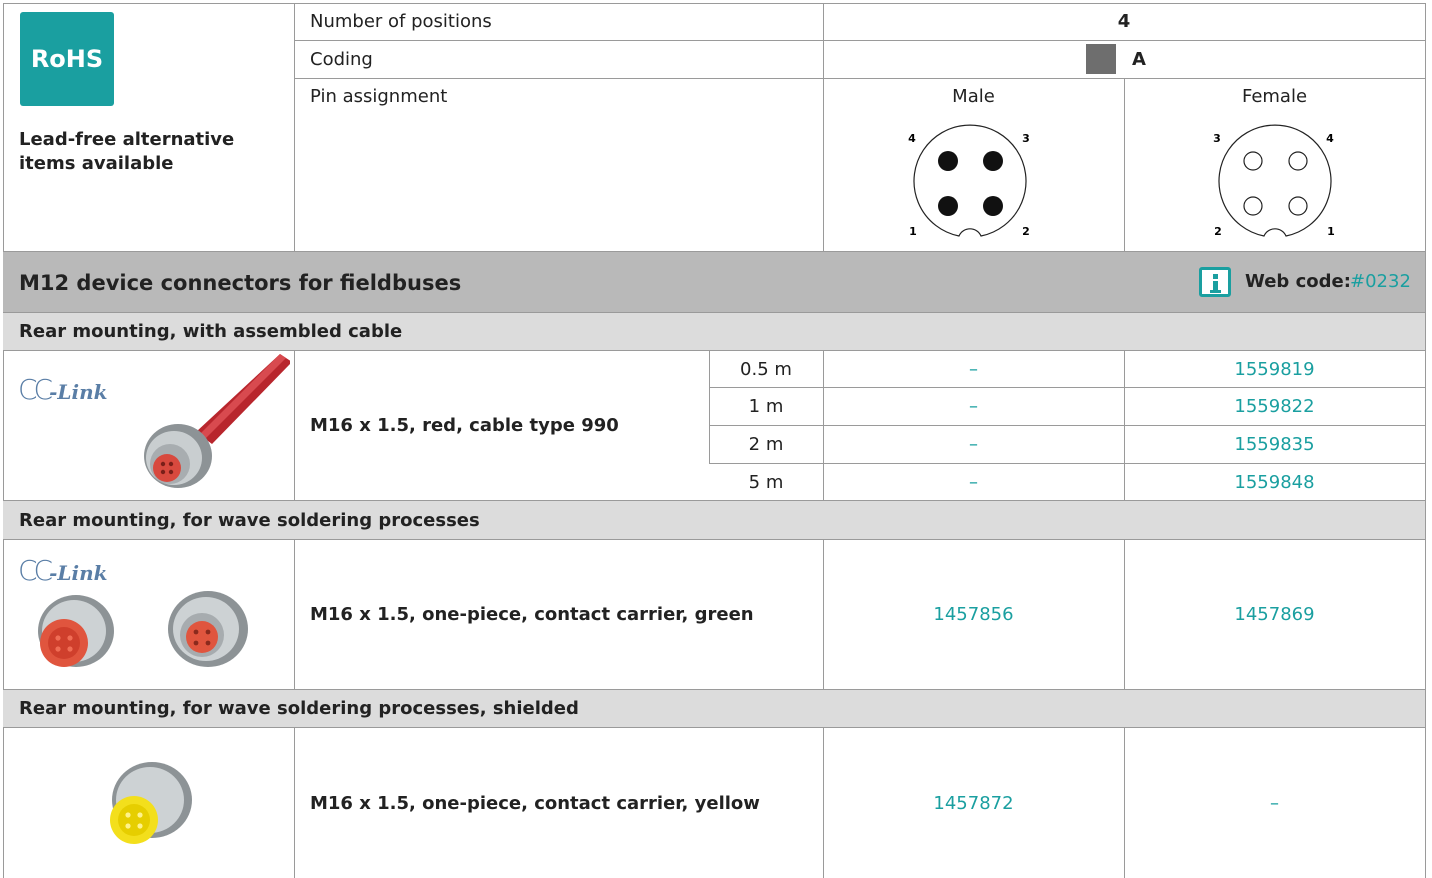 The width and height of the screenshot is (1432, 878). Describe the element at coordinates (766, 406) in the screenshot. I see `length-cell: 1 m` at that location.